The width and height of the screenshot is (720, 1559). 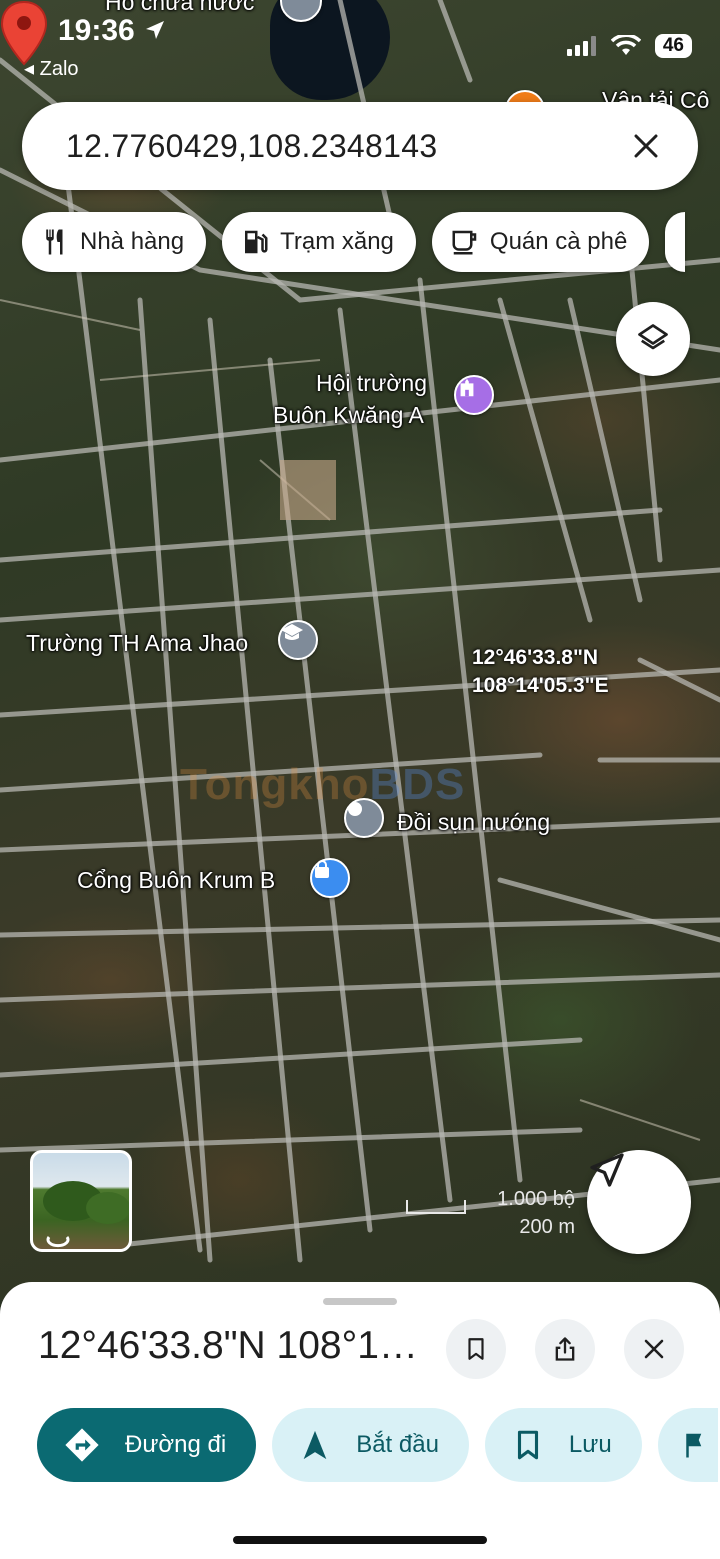 I want to click on watermark-part2: BDS, so click(x=417, y=784).